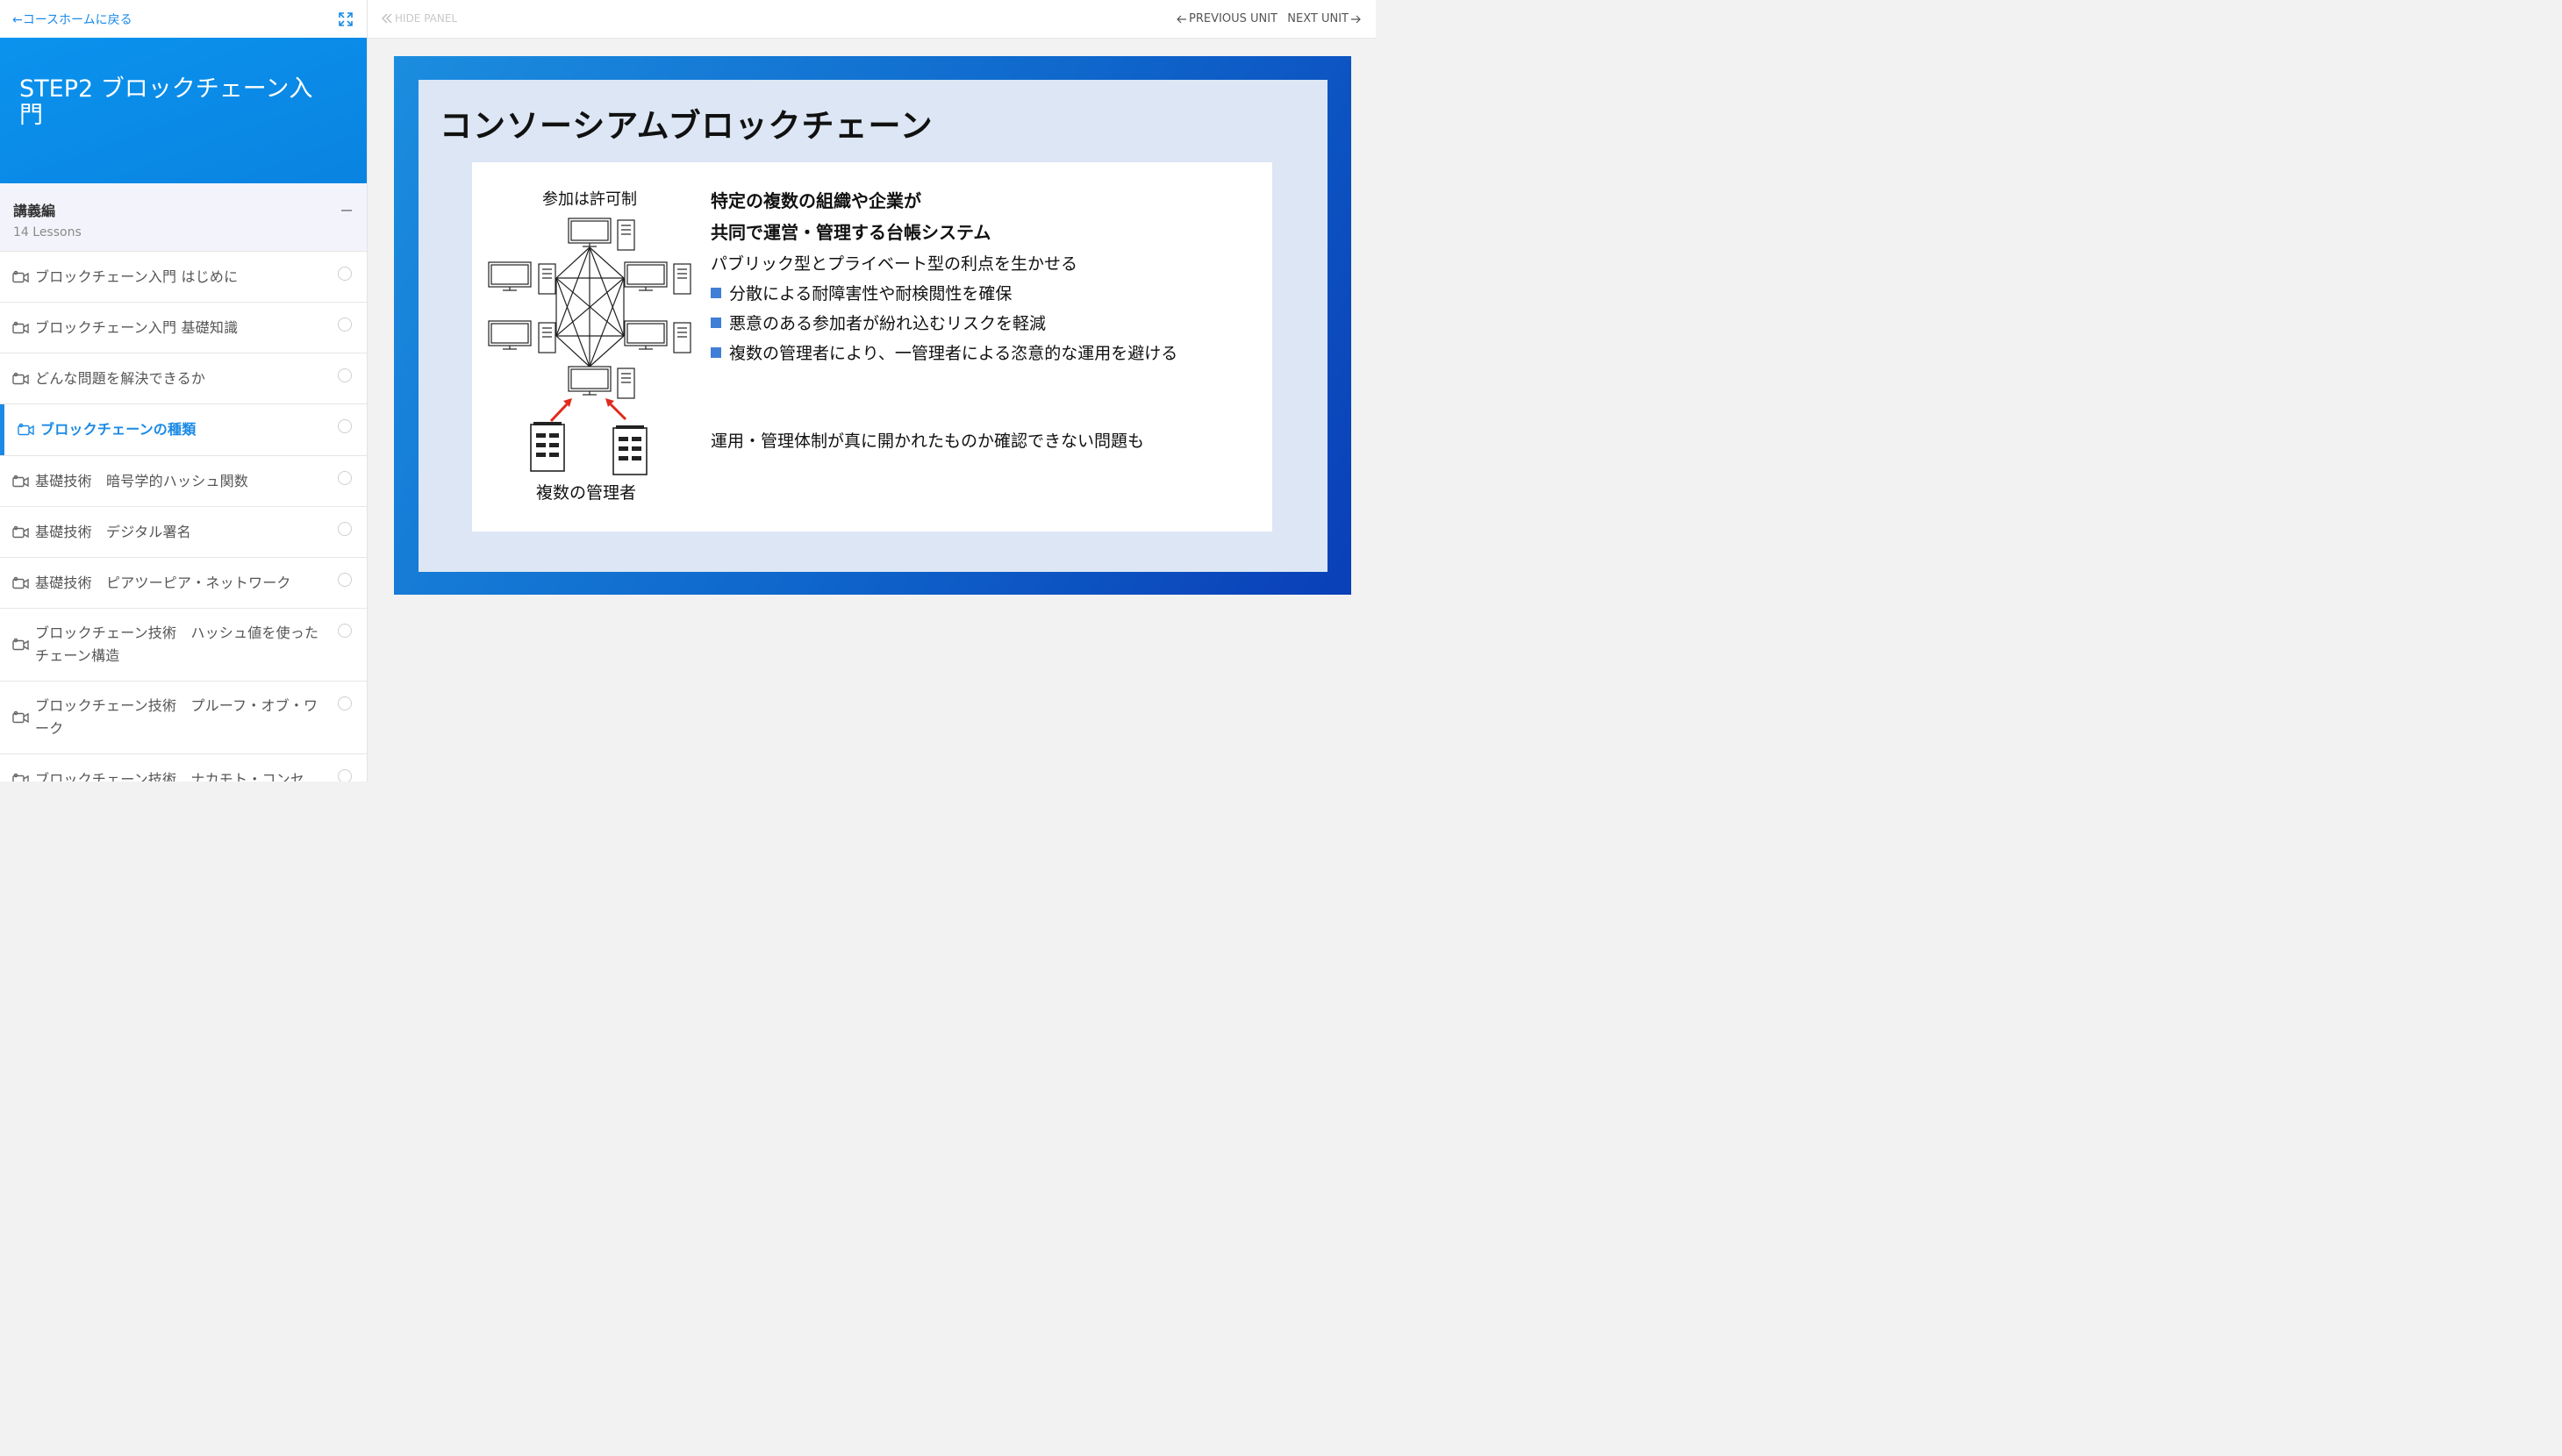 This screenshot has width=2562, height=1456. What do you see at coordinates (176, 717) in the screenshot?
I see `lesson-label: ブロックチェーン技術 プルーフ・オブ・ワーク` at bounding box center [176, 717].